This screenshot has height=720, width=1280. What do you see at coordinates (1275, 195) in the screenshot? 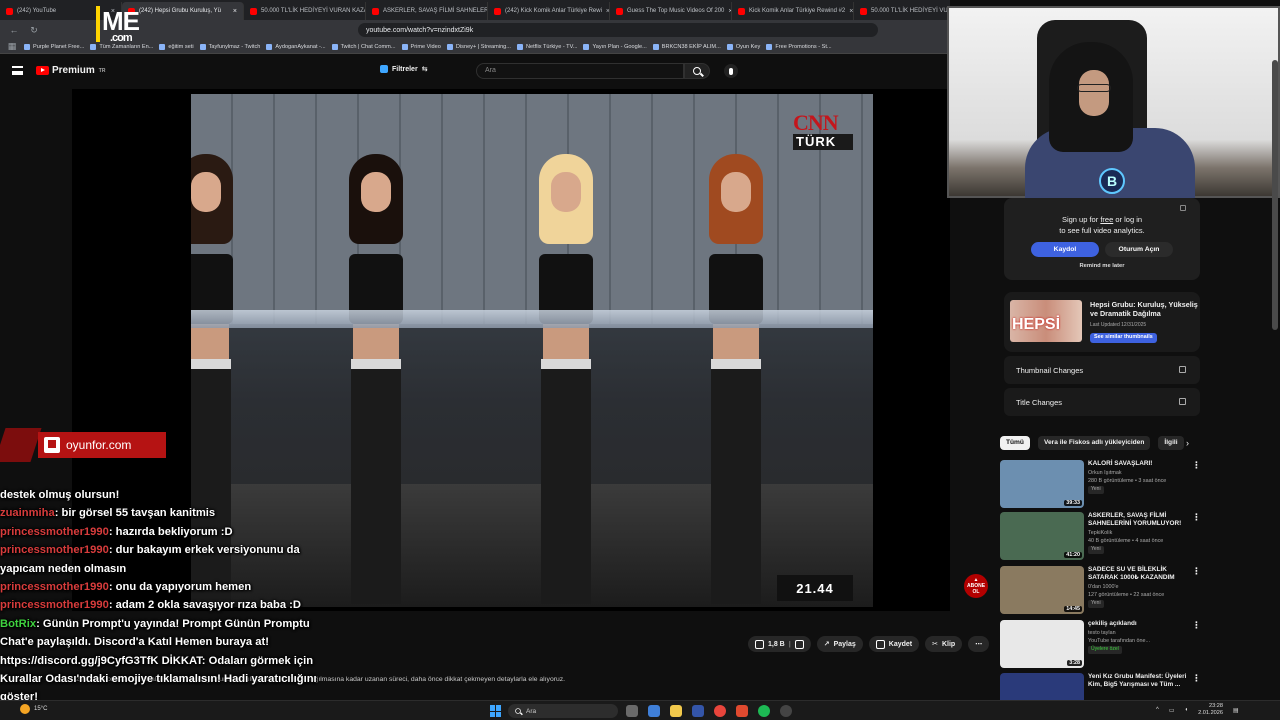
I see `page-scrollbar` at bounding box center [1275, 195].